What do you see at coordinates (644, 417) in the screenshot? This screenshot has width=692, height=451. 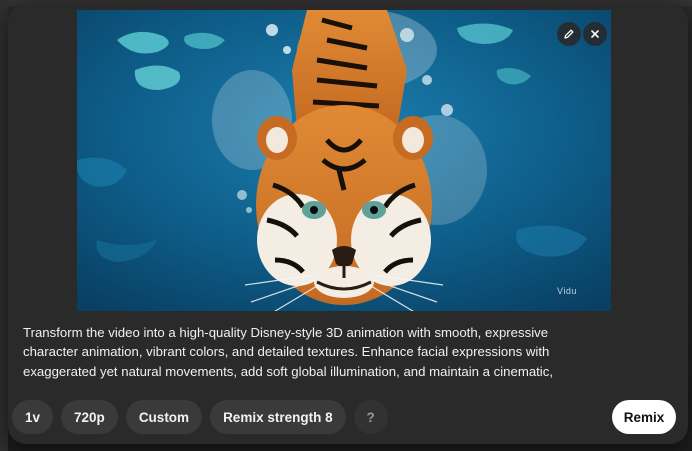 I see `remix-button: Remix` at bounding box center [644, 417].